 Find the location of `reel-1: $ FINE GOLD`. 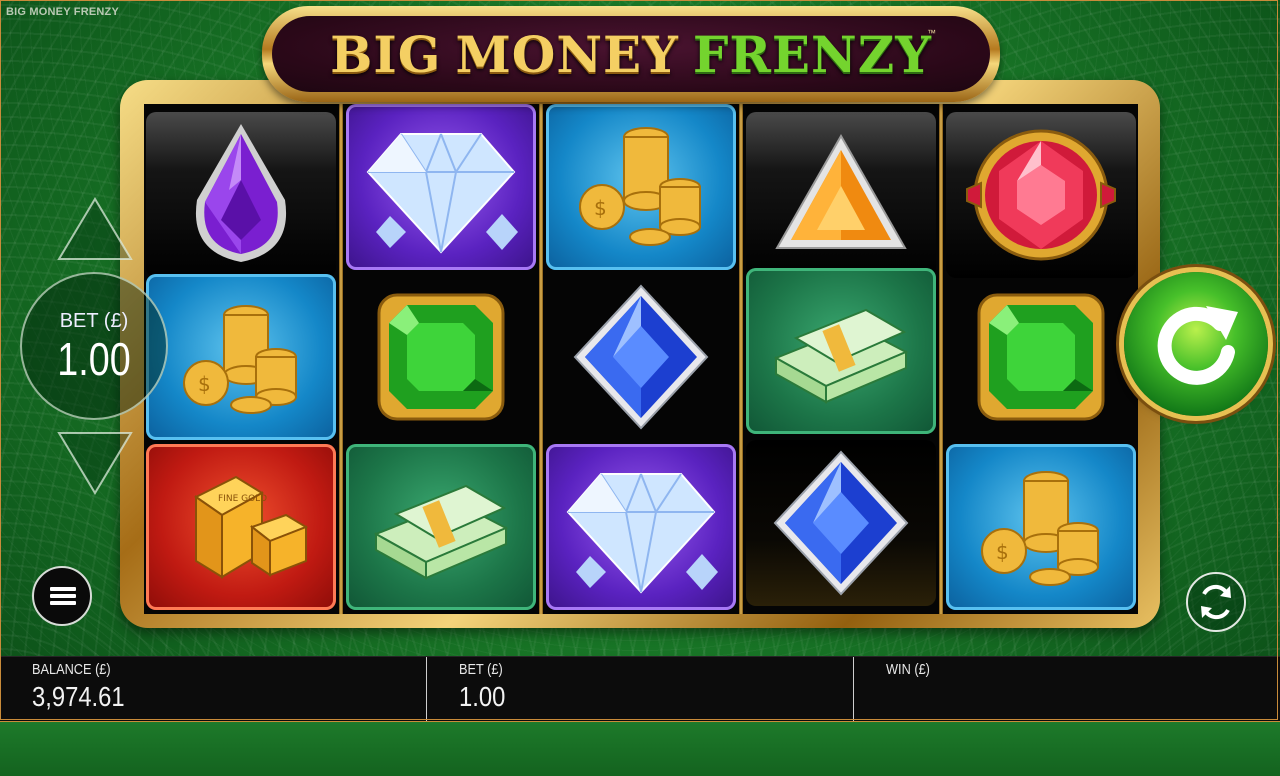

reel-1: $ FINE GOLD is located at coordinates (241, 359).